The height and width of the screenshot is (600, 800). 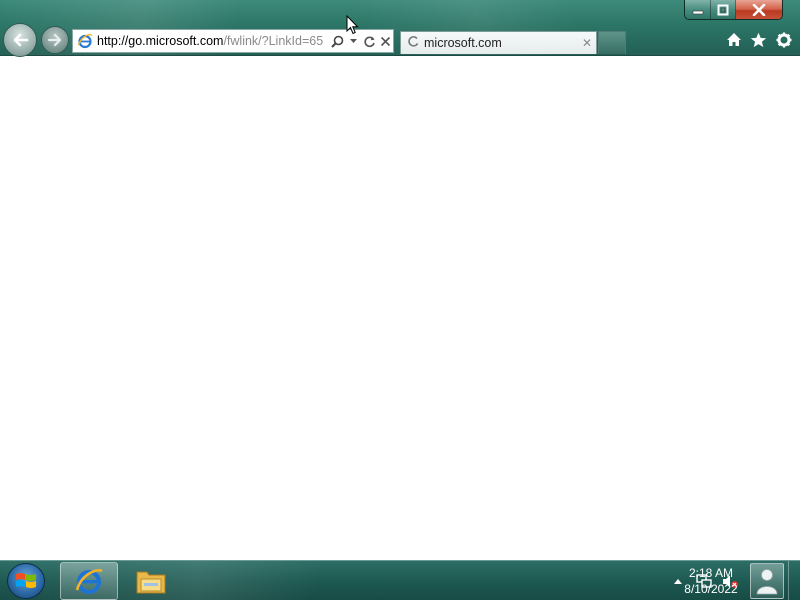 I want to click on start-button, so click(x=26, y=581).